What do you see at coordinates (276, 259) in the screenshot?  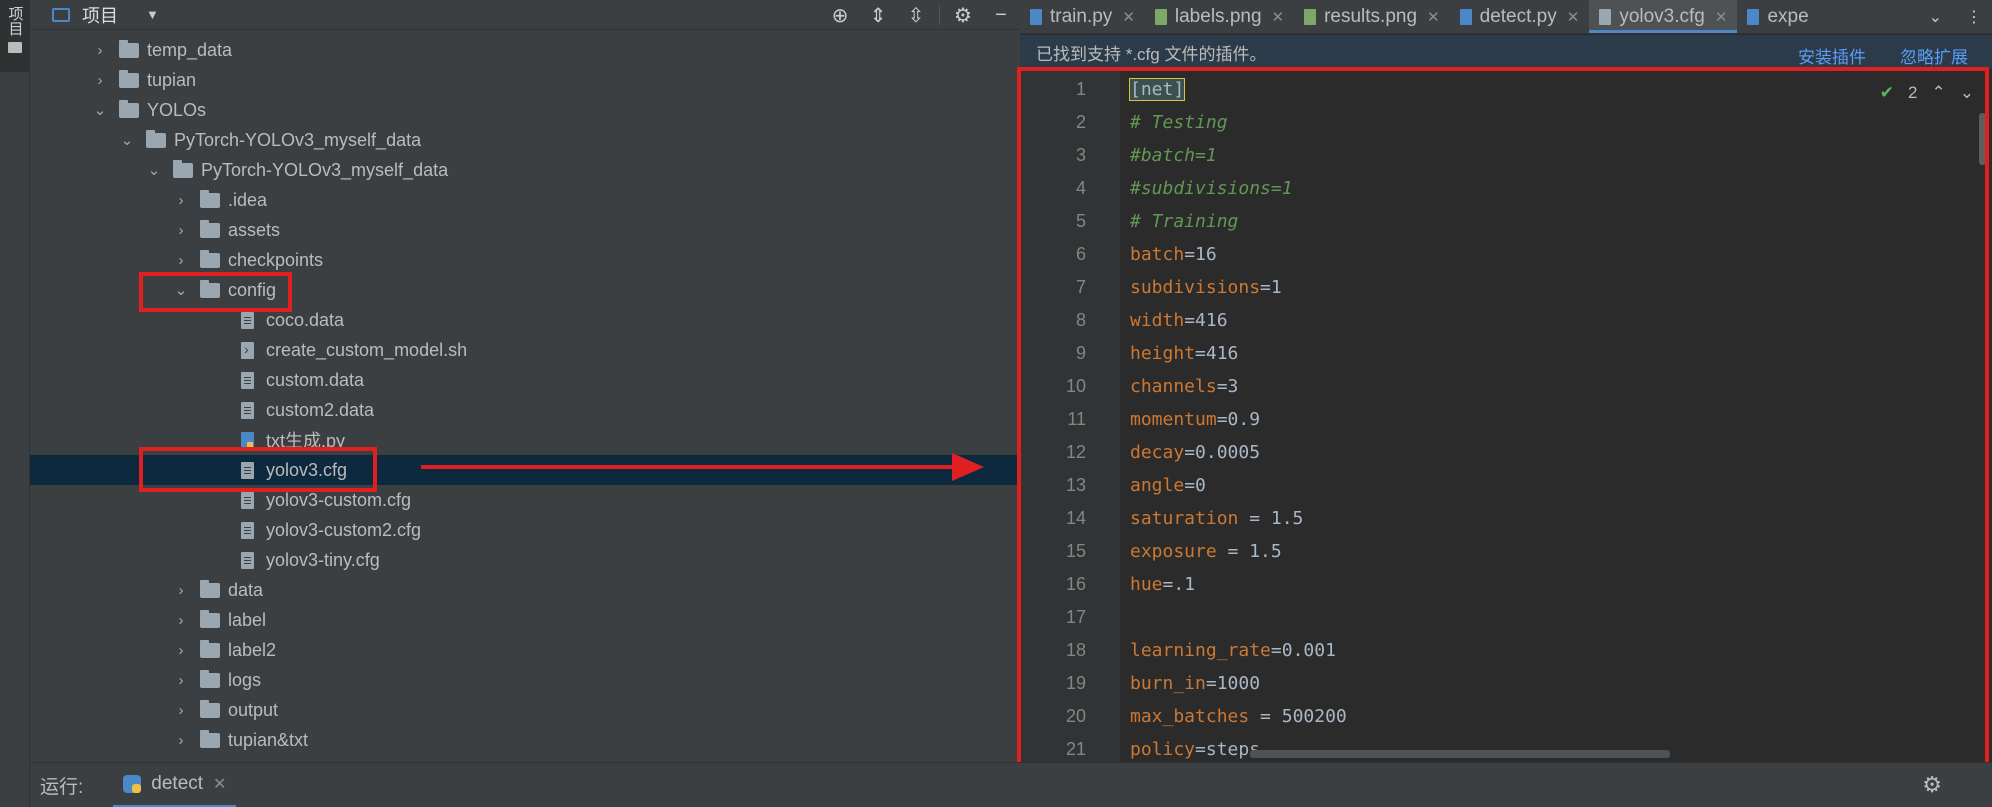 I see `tree-item-label: checkpoints` at bounding box center [276, 259].